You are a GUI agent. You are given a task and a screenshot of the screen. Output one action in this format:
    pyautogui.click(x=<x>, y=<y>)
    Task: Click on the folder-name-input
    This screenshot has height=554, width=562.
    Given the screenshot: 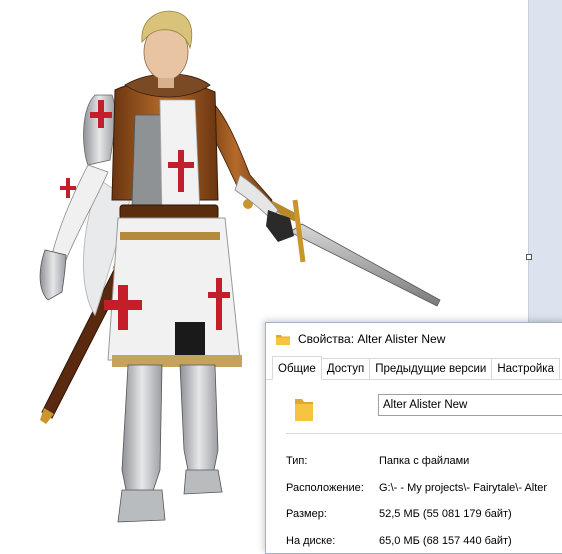 What is the action you would take?
    pyautogui.click(x=470, y=405)
    